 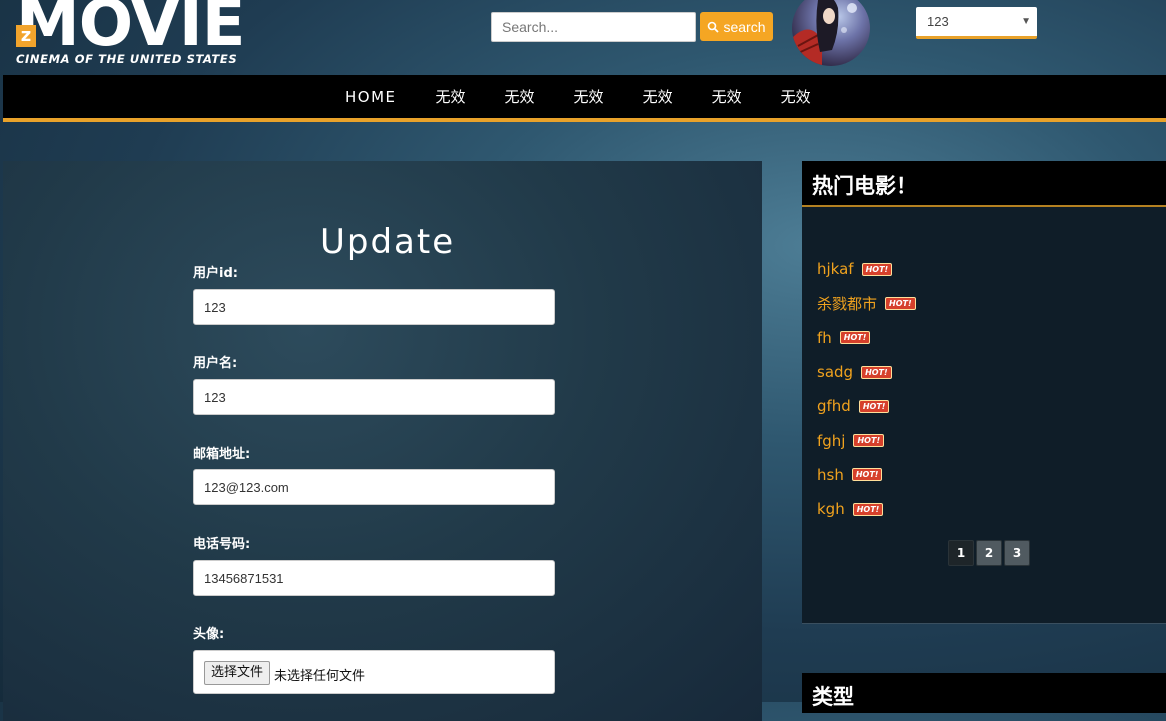 I want to click on types-panel: 类型, so click(x=984, y=693).